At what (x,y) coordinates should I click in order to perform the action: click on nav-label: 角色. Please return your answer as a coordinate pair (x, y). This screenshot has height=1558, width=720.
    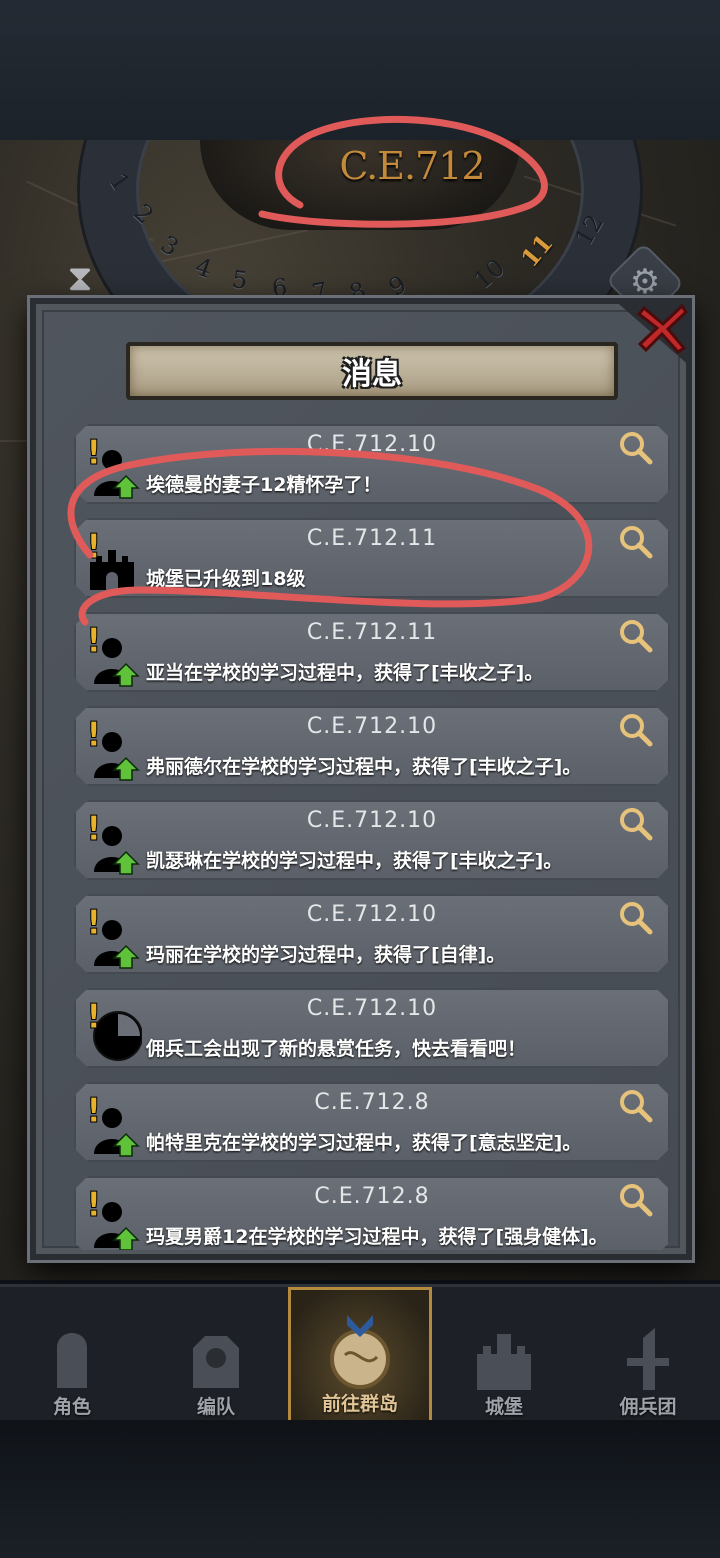
    Looking at the image, I should click on (71, 1407).